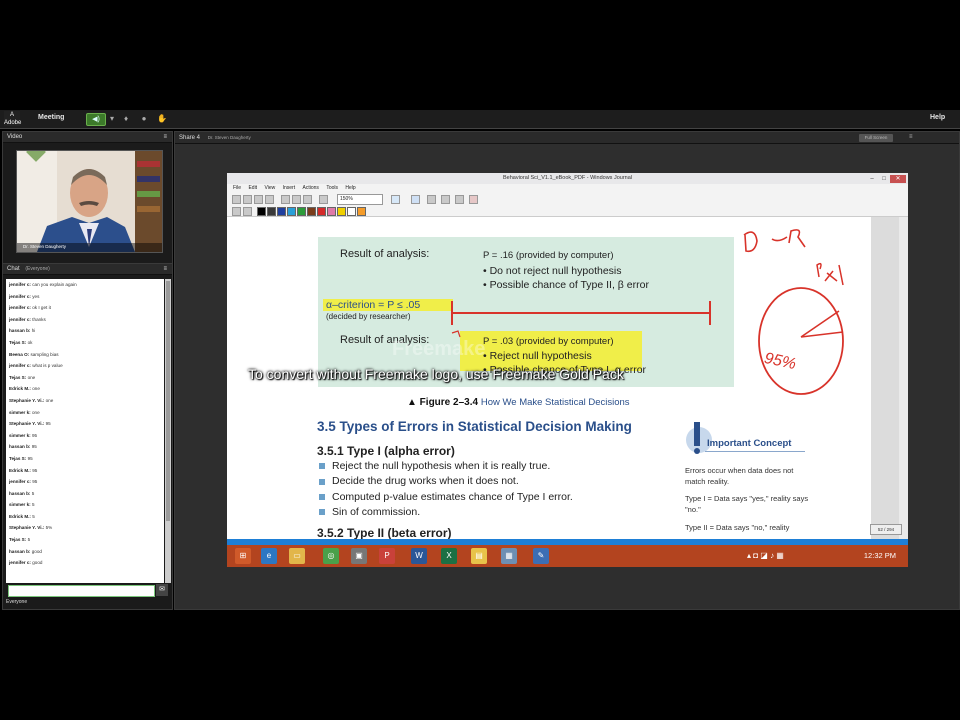 Image resolution: width=960 pixels, height=720 pixels. I want to click on menu-view: View, so click(269, 188).